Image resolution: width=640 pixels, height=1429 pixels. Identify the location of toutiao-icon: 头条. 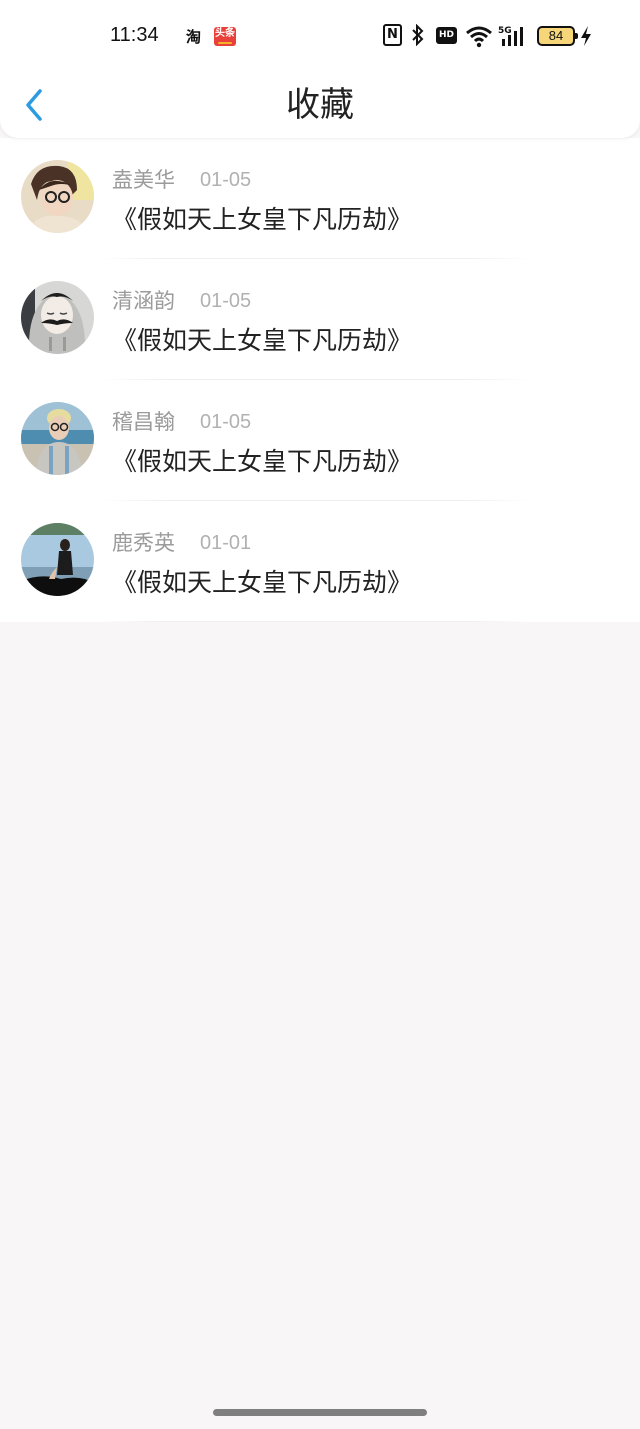
(225, 36).